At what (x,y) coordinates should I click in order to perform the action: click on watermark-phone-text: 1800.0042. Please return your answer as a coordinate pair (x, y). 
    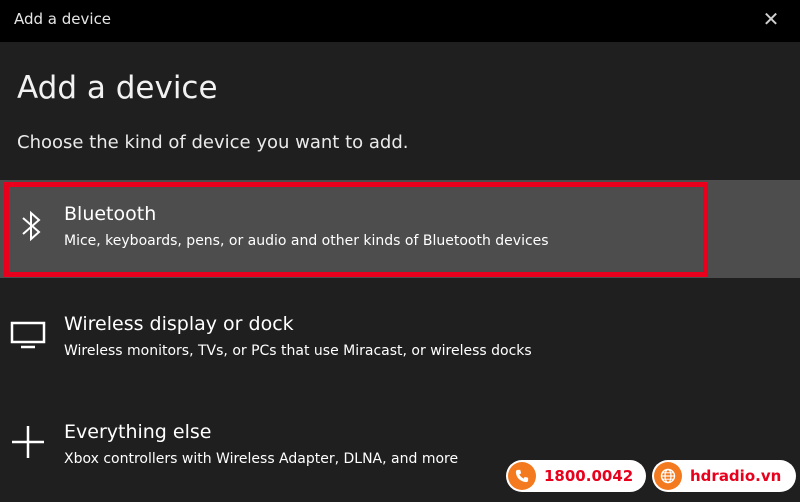
    Looking at the image, I should click on (589, 476).